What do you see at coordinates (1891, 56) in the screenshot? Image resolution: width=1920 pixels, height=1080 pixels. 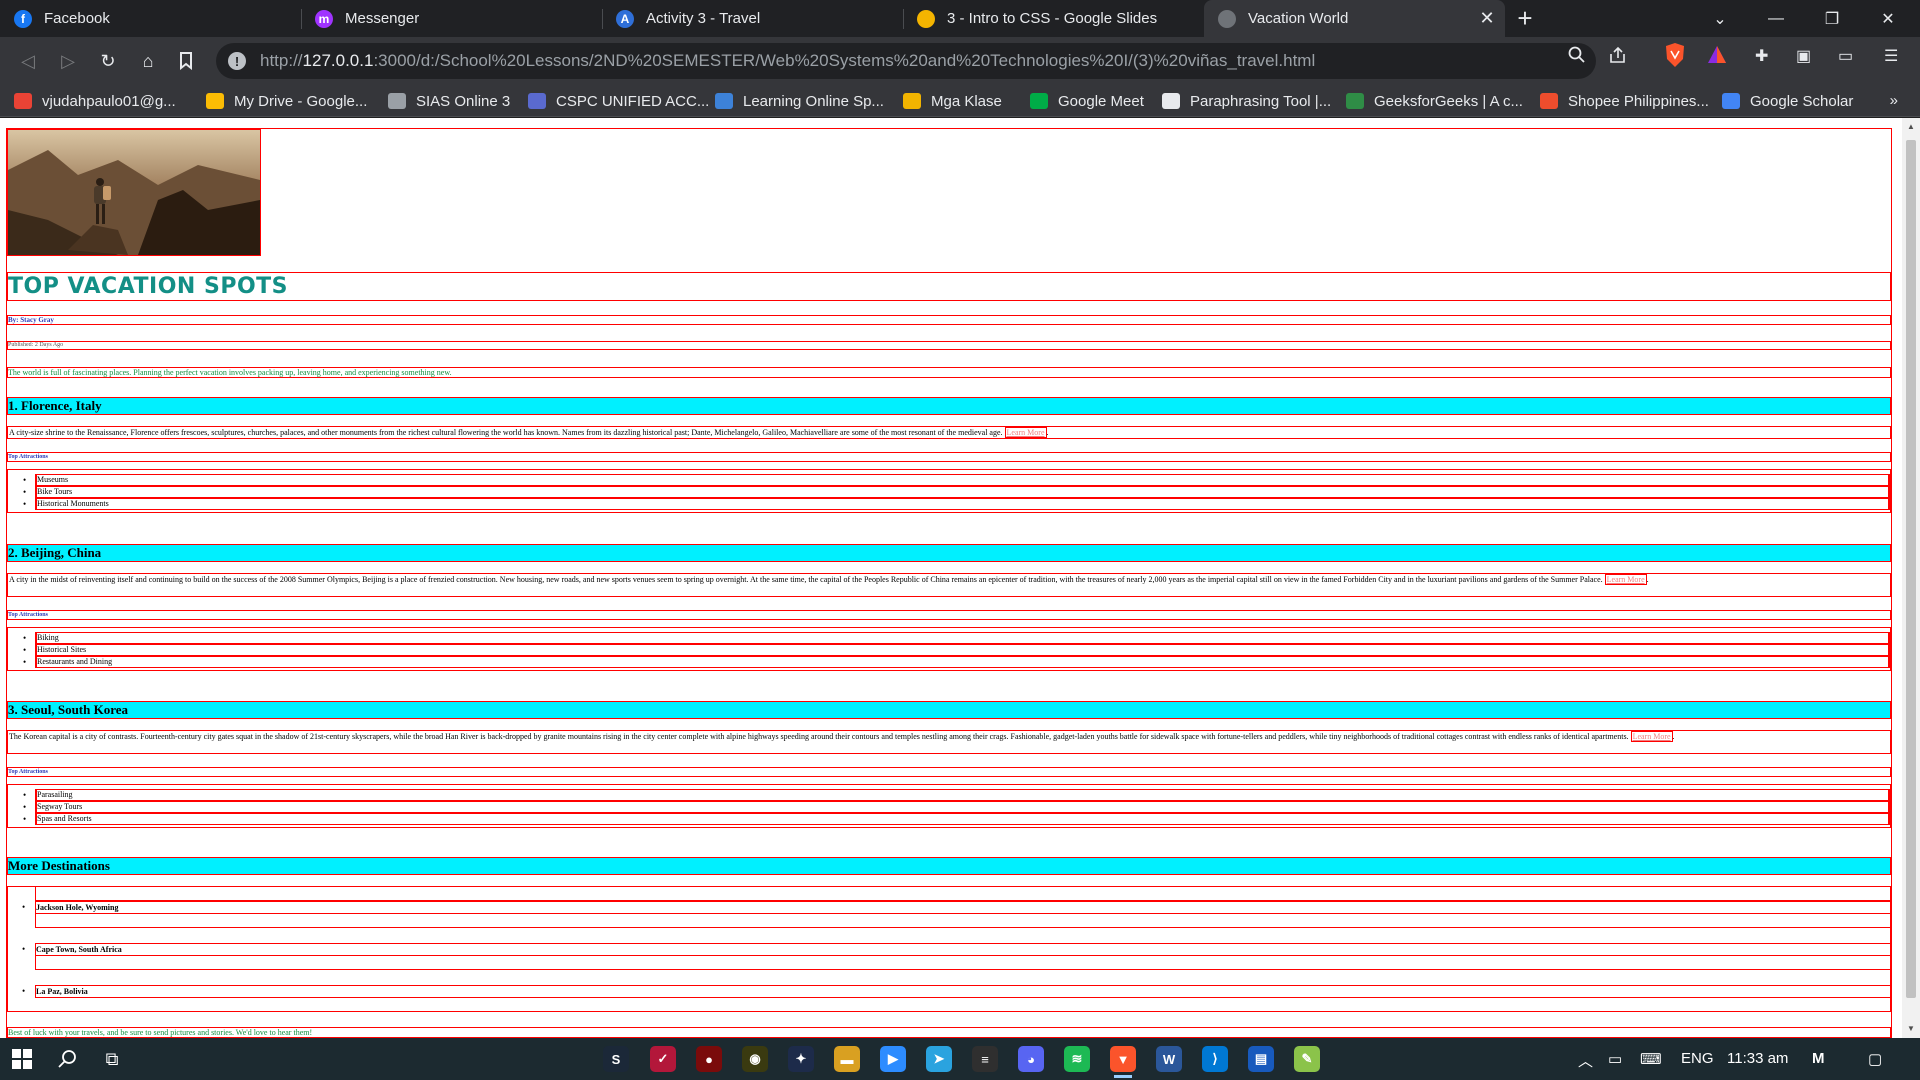 I see `menu-icon: ☰` at bounding box center [1891, 56].